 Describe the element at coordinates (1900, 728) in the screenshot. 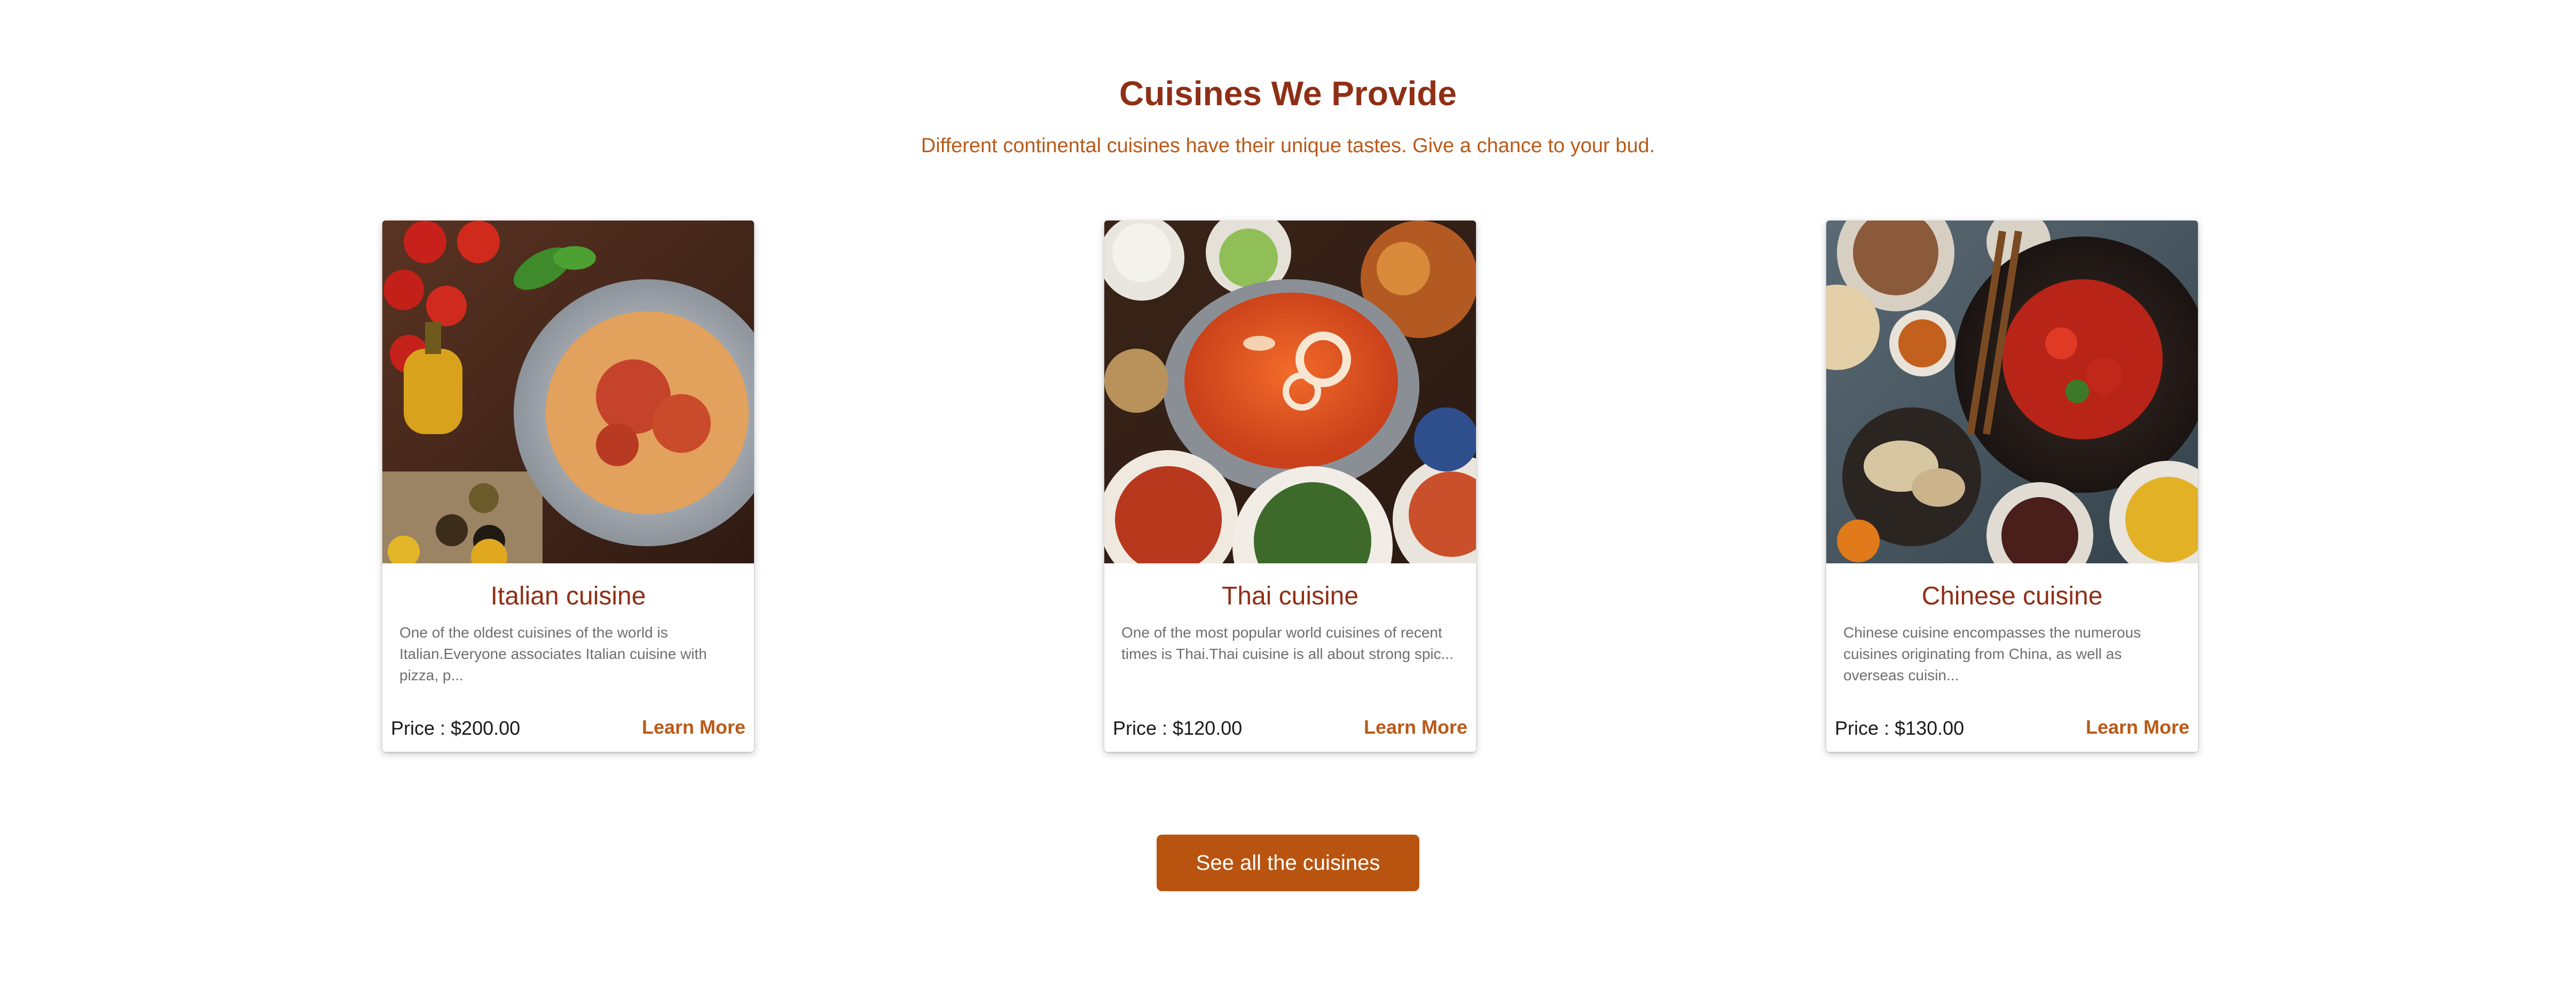

I see `card-price: Price : $130.00` at that location.